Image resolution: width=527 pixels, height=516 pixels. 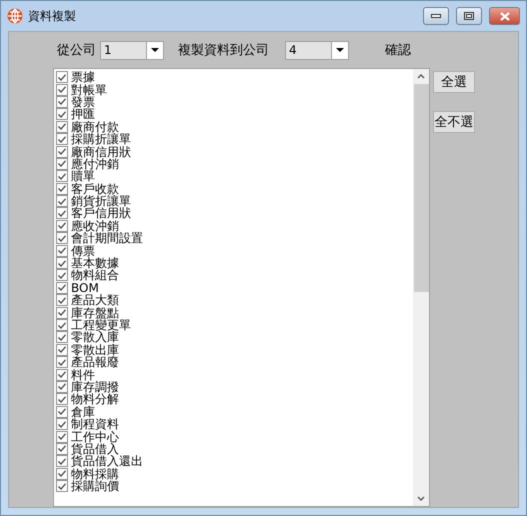 I want to click on item-label: 銷貨折讓單, so click(x=101, y=201).